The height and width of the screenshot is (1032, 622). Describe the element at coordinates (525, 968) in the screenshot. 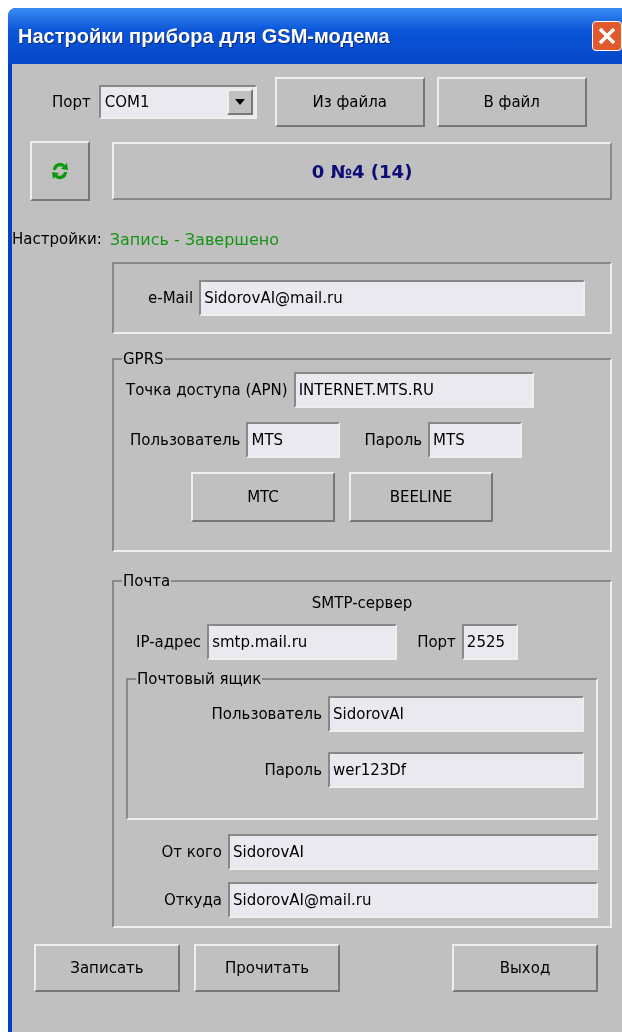

I see `exit-button: Выход` at that location.